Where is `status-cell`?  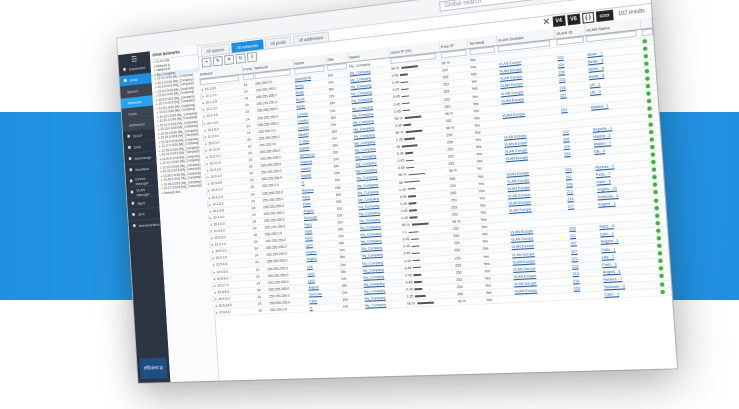 status-cell is located at coordinates (665, 292).